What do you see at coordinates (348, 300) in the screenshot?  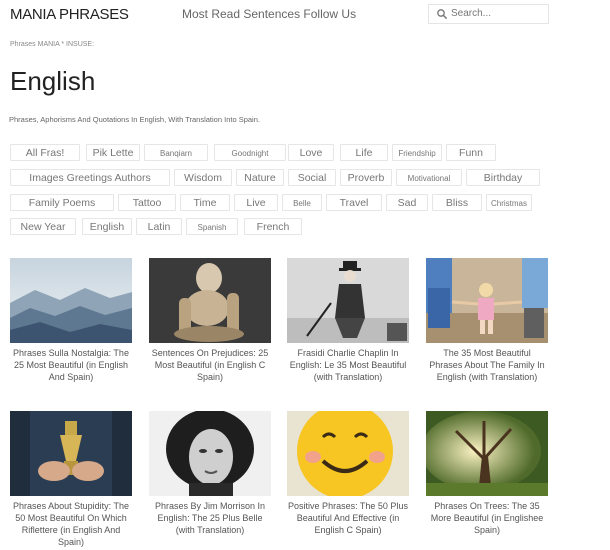 I see `charlie-chaplin-image` at bounding box center [348, 300].